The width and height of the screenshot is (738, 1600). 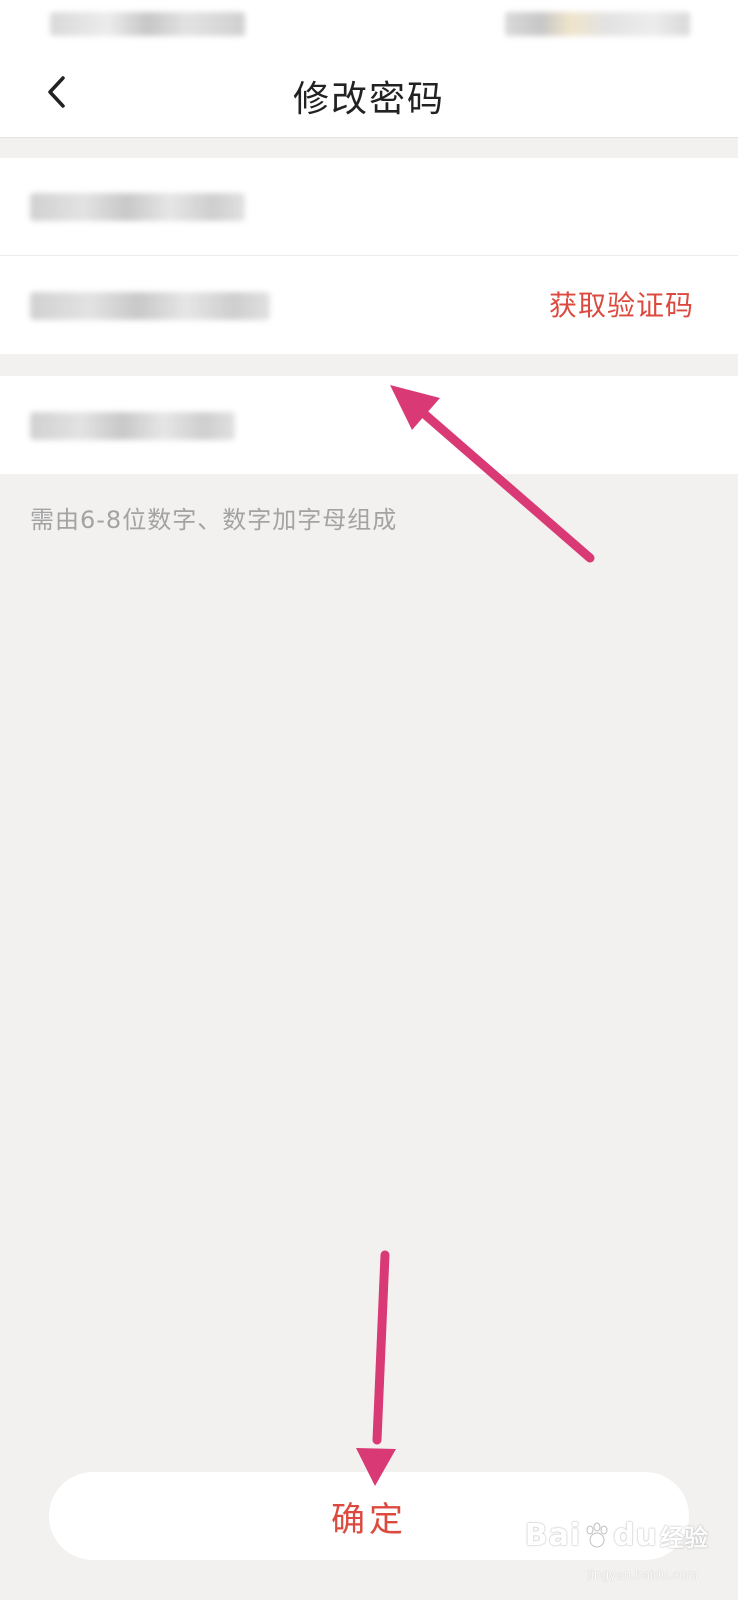 What do you see at coordinates (369, 24) in the screenshot?
I see `status-bar` at bounding box center [369, 24].